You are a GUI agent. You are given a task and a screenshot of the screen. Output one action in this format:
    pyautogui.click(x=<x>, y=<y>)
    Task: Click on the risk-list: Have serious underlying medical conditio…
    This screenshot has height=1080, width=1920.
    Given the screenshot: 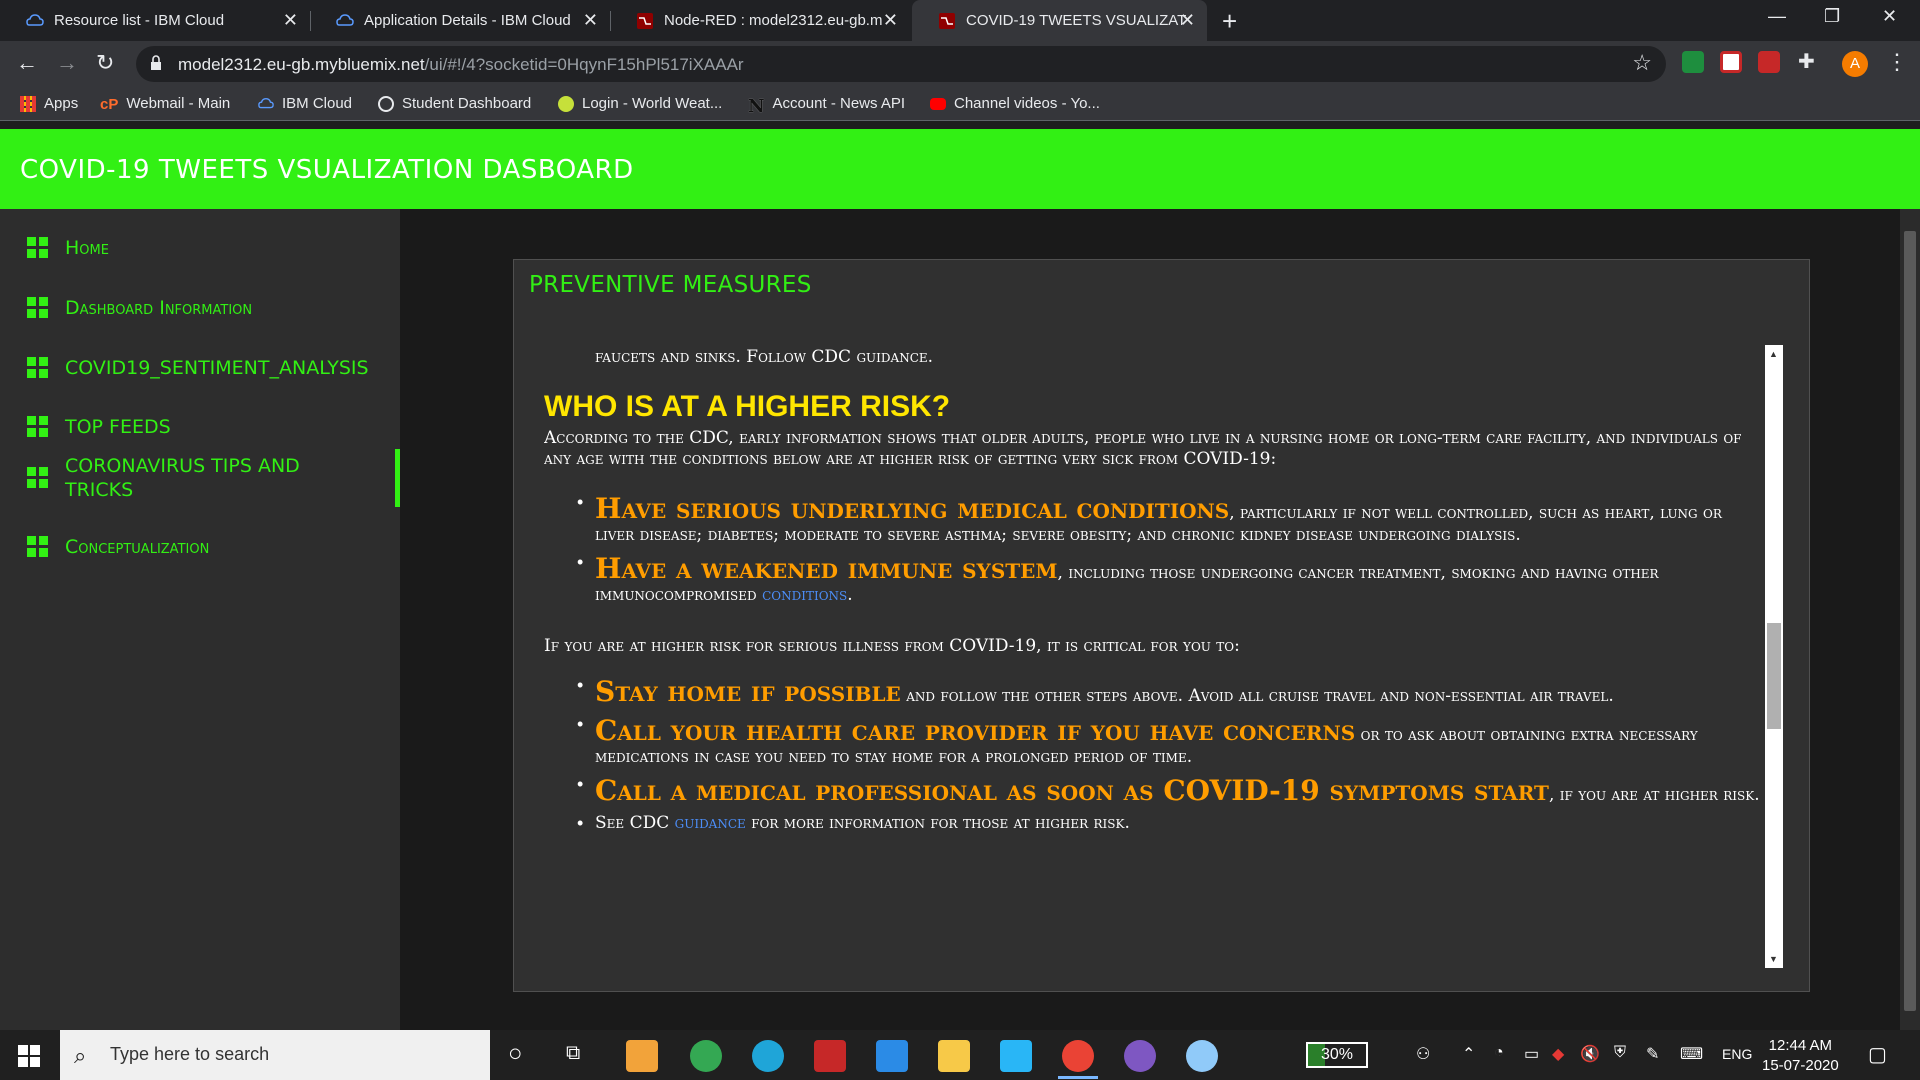 What is the action you would take?
    pyautogui.click(x=1170, y=549)
    